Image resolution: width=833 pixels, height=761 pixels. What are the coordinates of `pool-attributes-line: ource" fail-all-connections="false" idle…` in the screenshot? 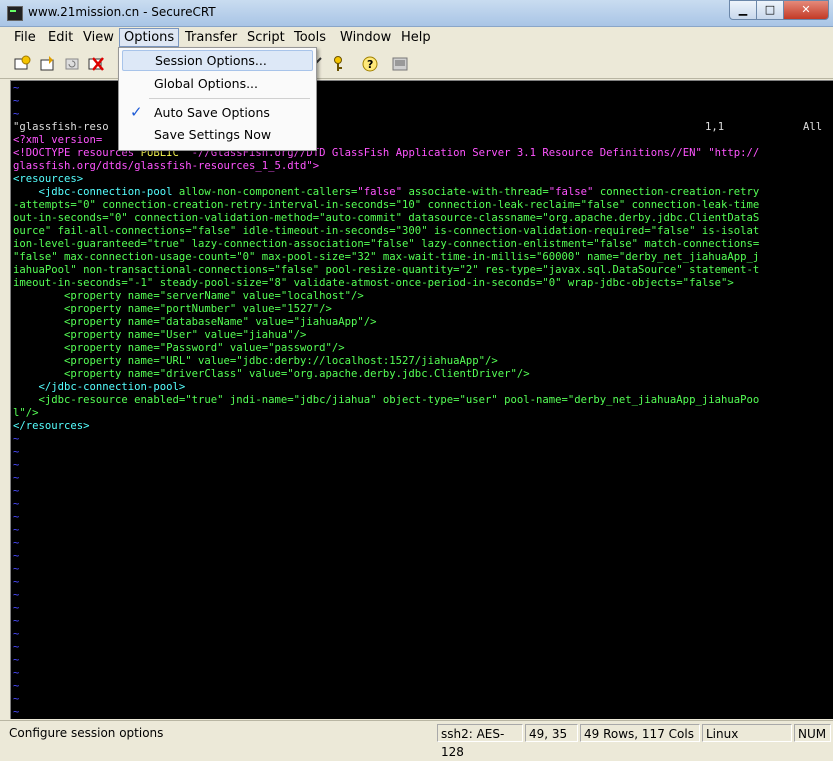 It's located at (386, 231).